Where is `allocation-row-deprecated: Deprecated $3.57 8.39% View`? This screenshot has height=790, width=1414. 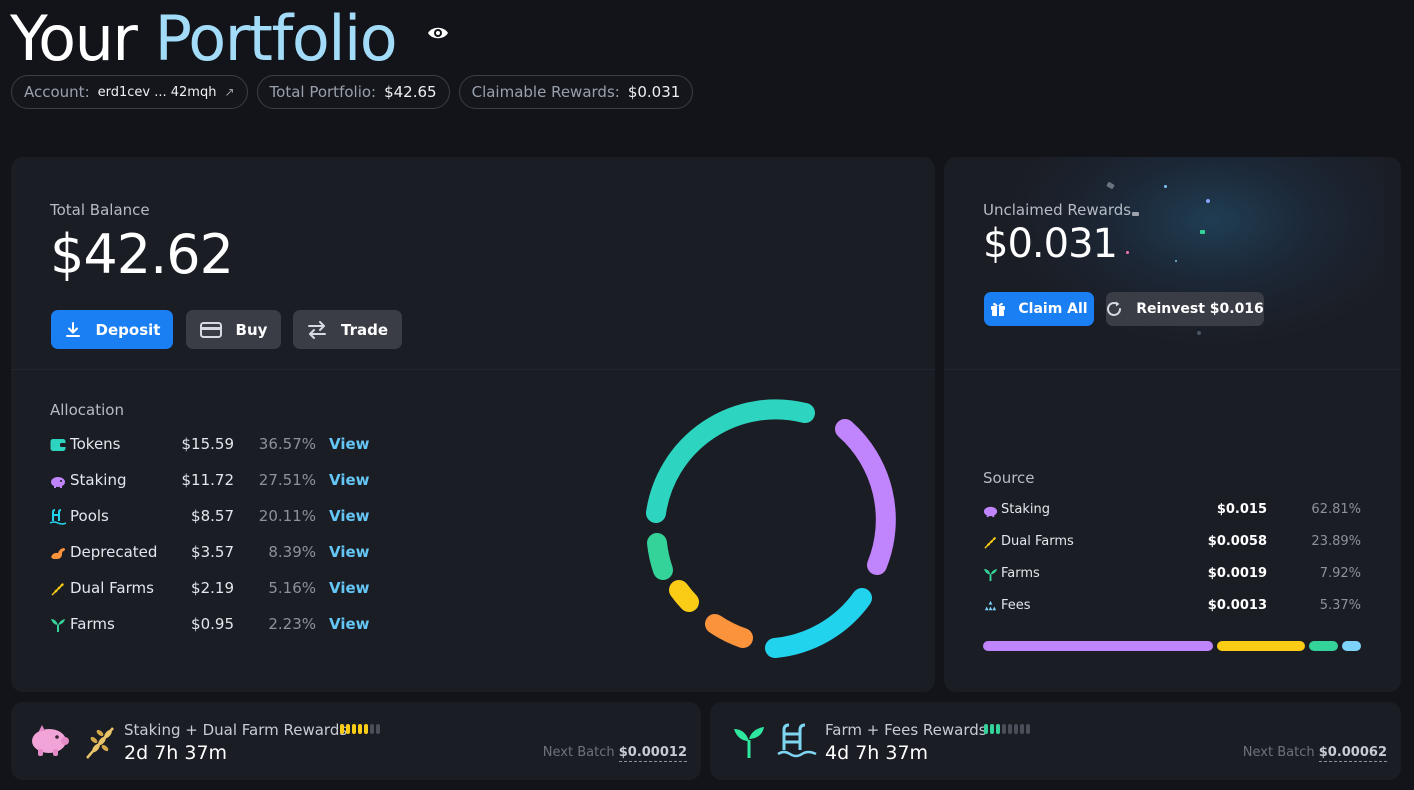
allocation-row-deprecated: Deprecated $3.57 8.39% View is located at coordinates (215, 553).